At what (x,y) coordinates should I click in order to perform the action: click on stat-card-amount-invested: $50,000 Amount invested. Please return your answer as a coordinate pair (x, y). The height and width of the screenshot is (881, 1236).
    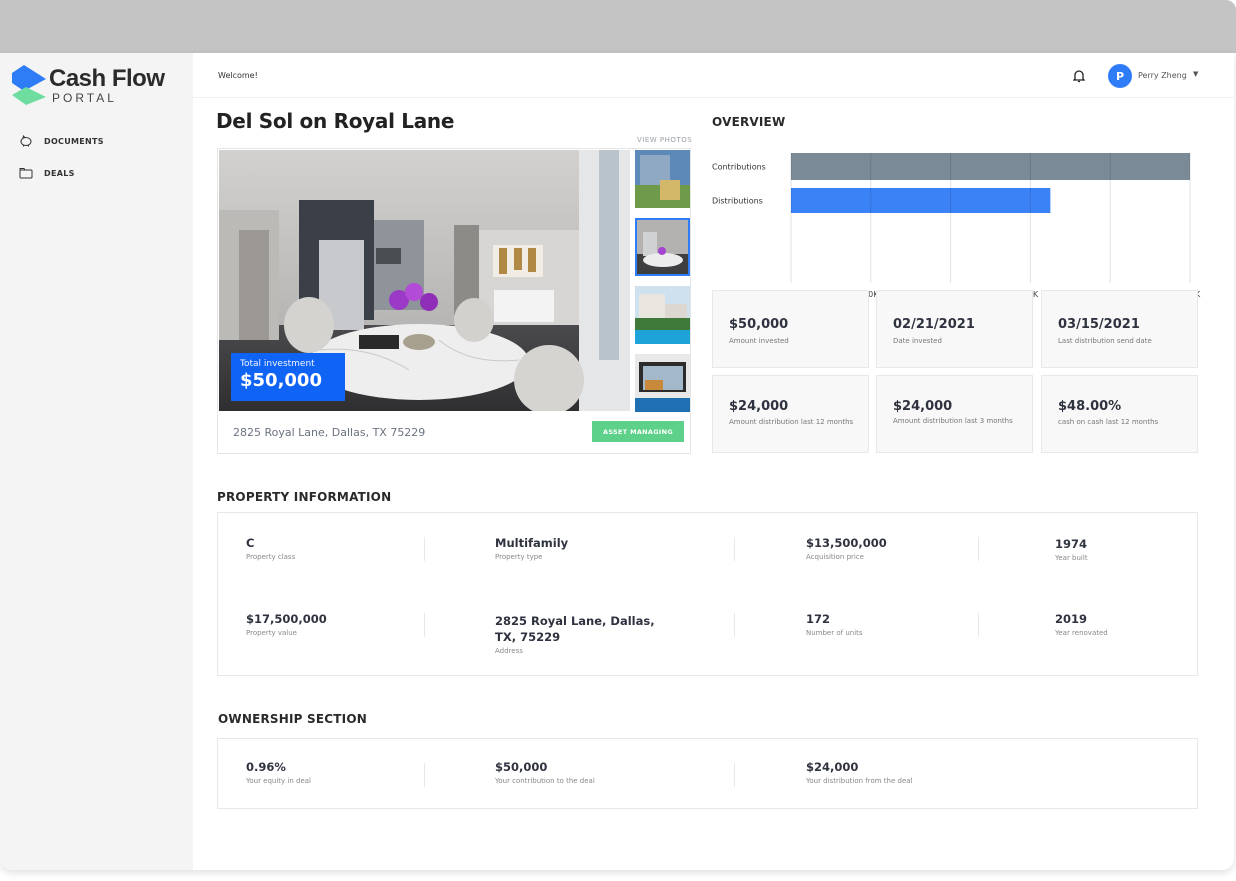
    Looking at the image, I should click on (790, 329).